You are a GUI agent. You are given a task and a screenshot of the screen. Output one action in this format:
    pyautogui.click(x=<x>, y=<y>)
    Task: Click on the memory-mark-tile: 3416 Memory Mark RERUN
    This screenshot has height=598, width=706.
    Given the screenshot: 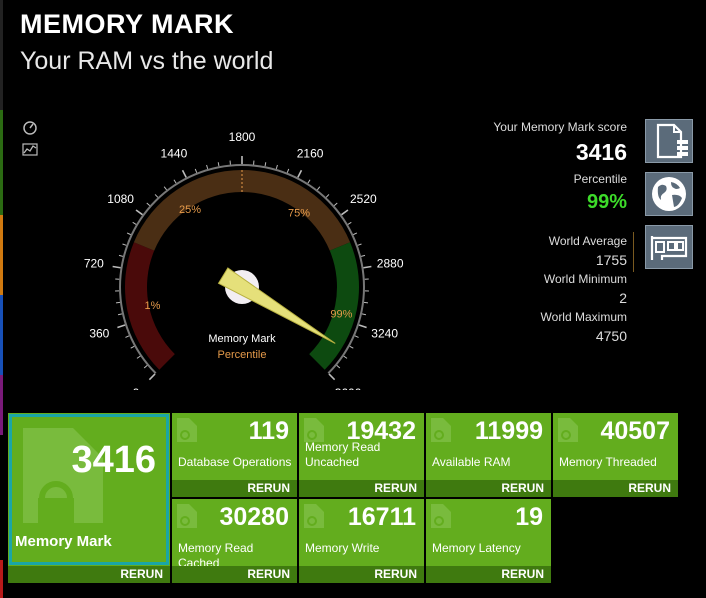 What is the action you would take?
    pyautogui.click(x=89, y=498)
    